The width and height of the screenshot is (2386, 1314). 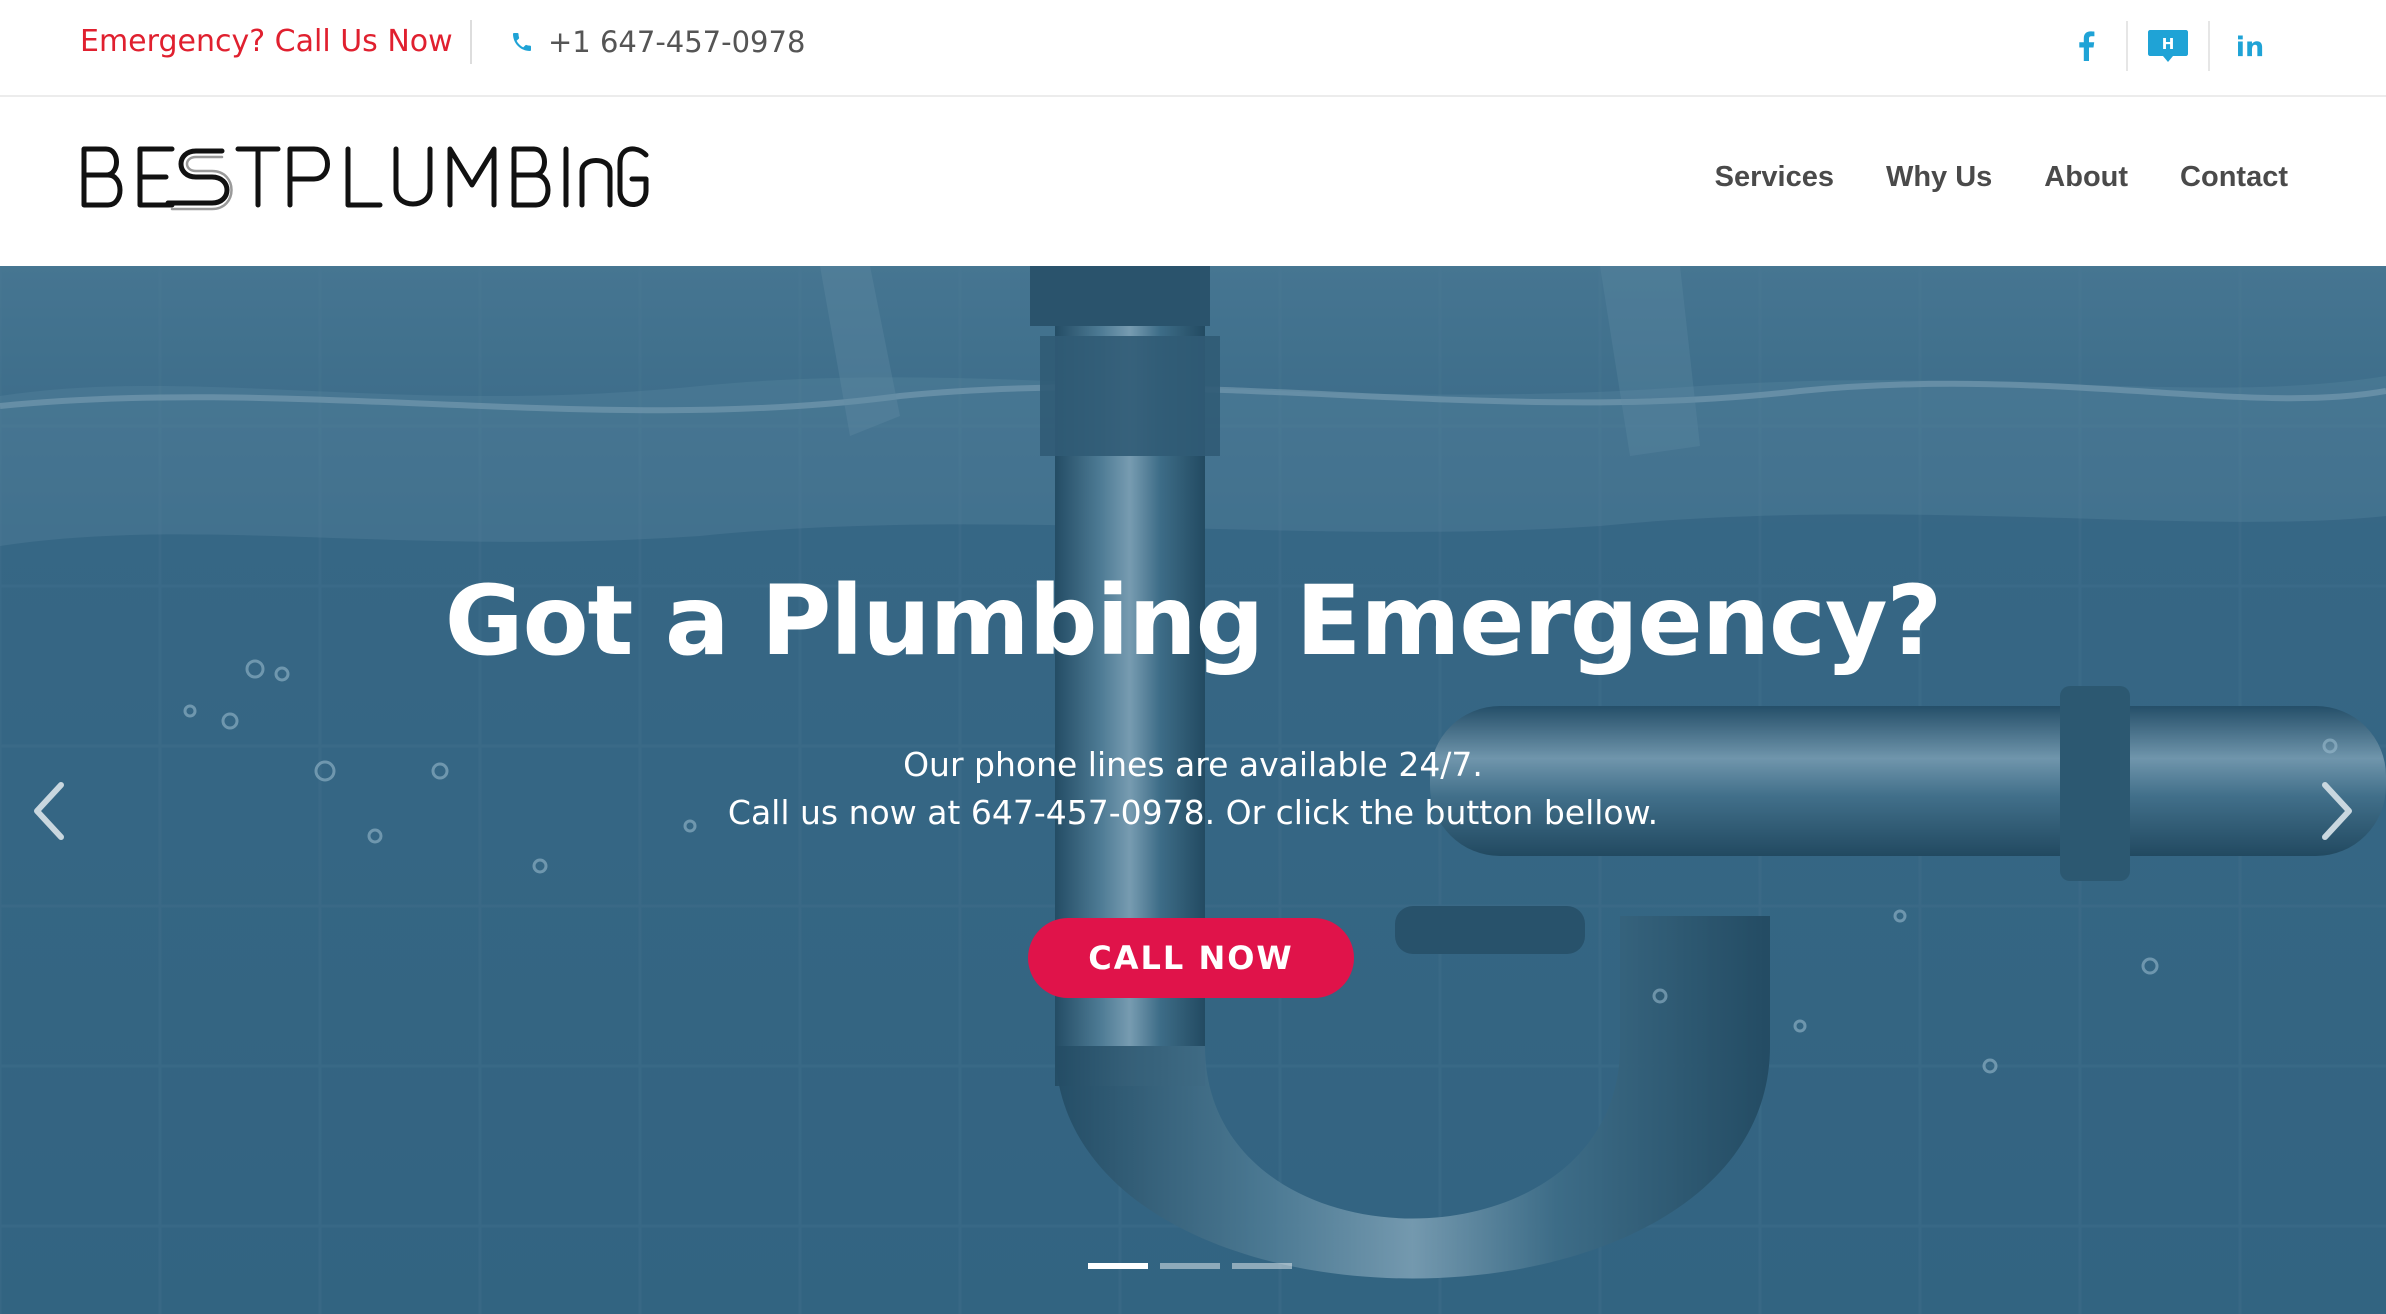 I want to click on chevron-left-icon, so click(x=49, y=811).